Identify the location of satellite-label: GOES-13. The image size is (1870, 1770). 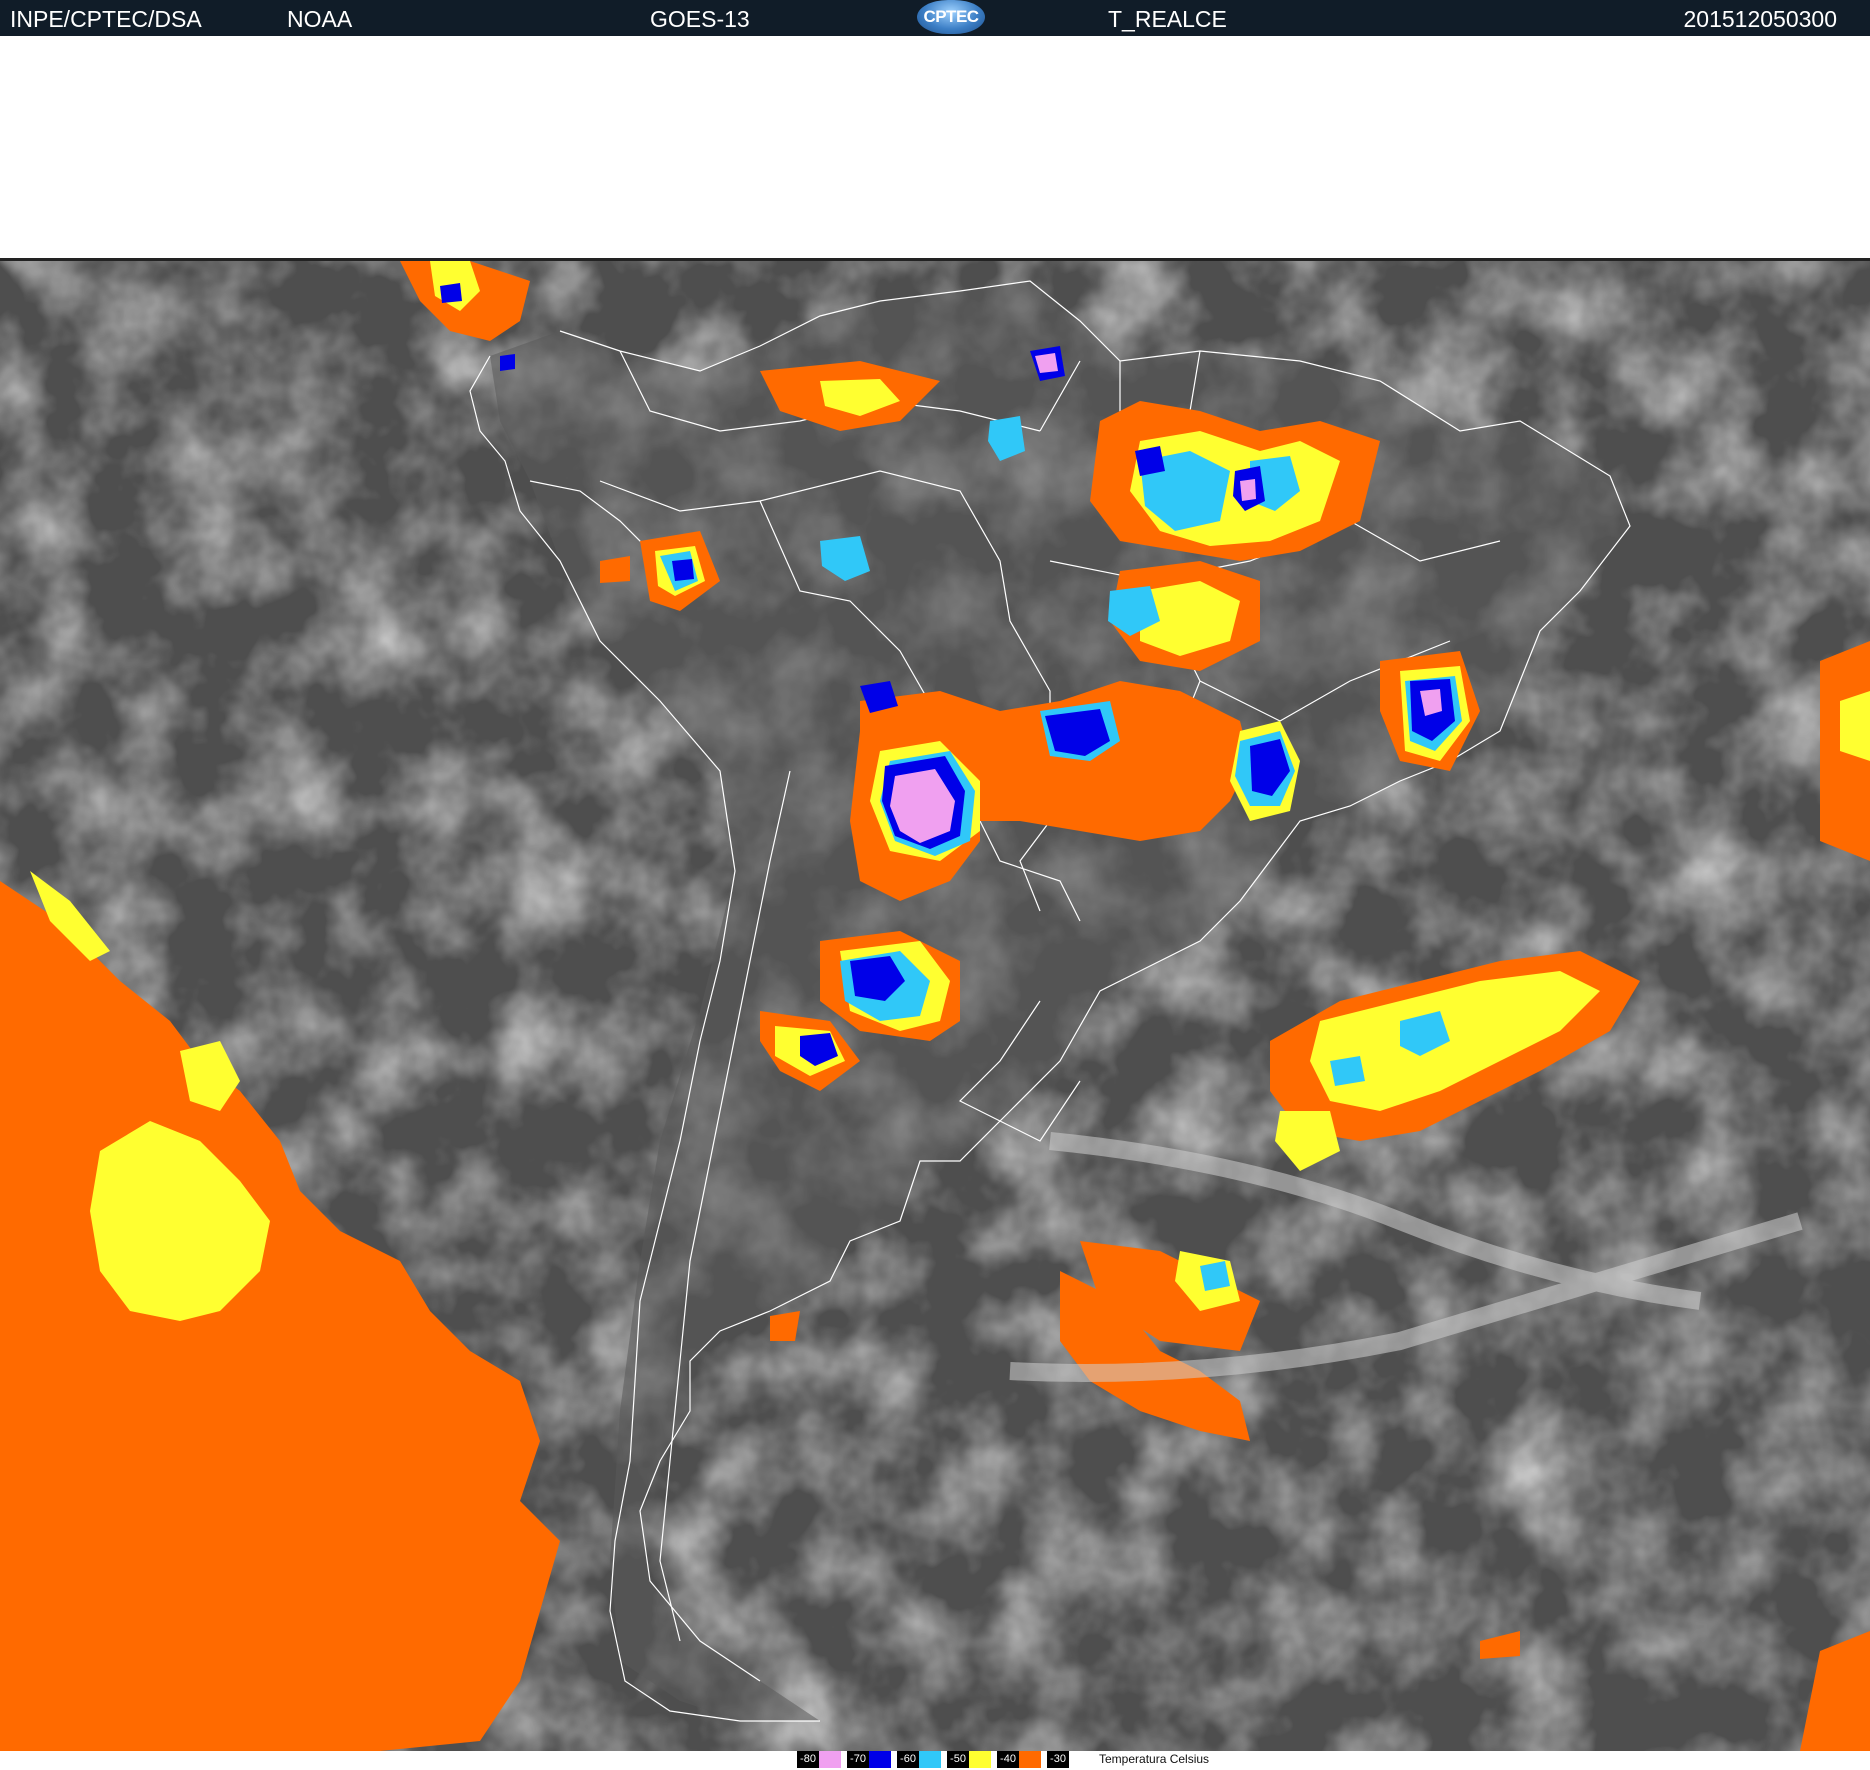
(700, 19).